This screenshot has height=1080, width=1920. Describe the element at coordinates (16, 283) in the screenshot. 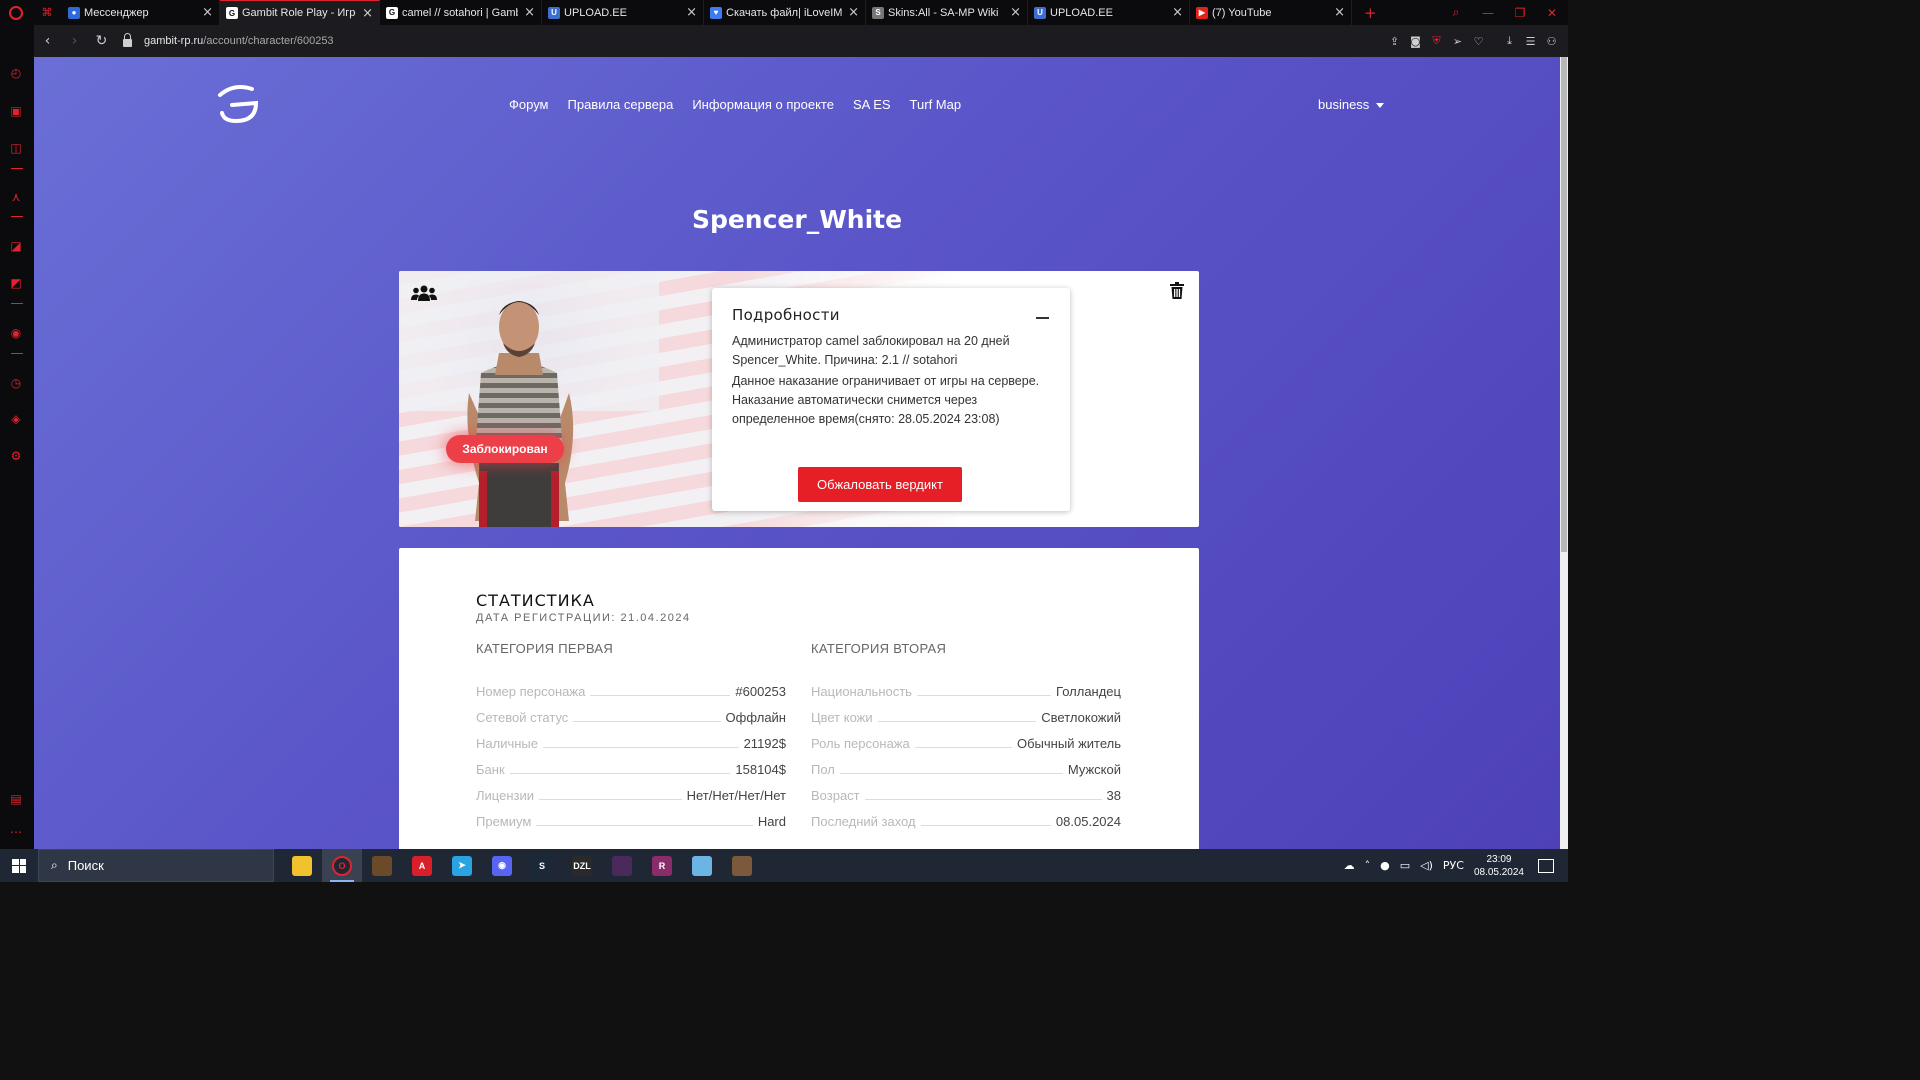

I see `discord-icon: ◩` at that location.